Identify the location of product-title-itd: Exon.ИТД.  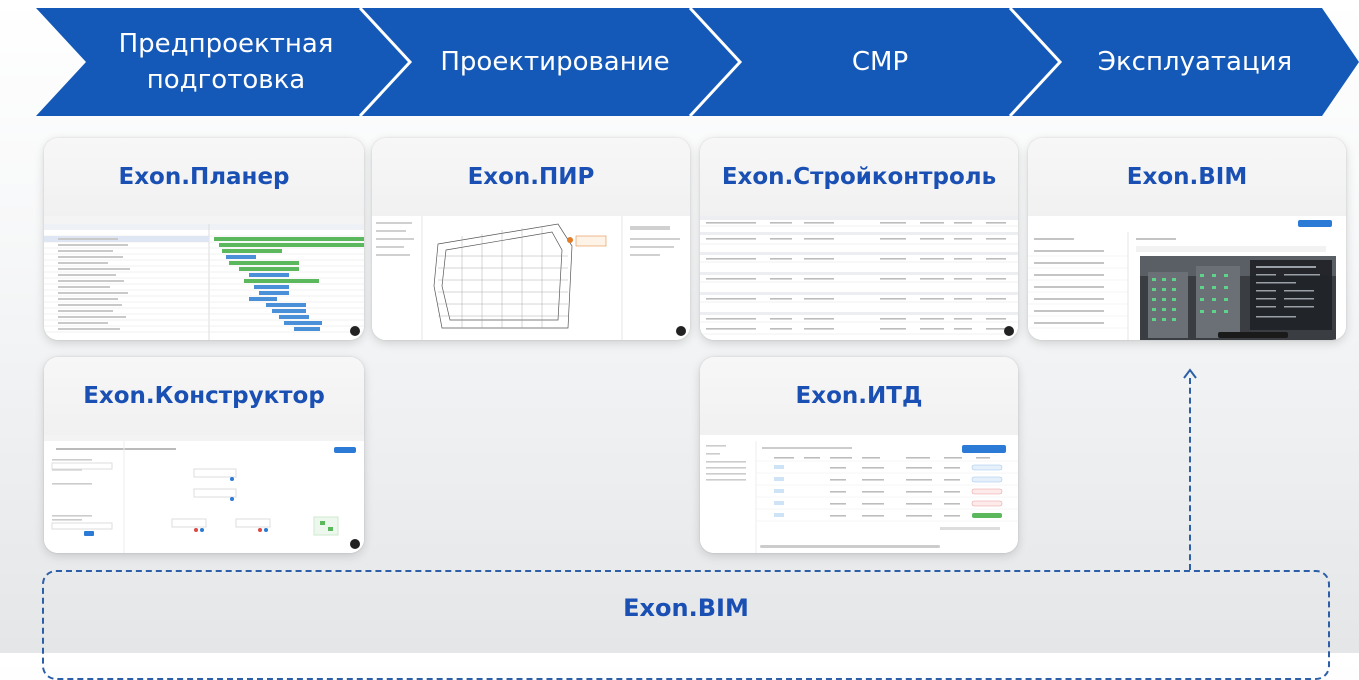
(859, 396).